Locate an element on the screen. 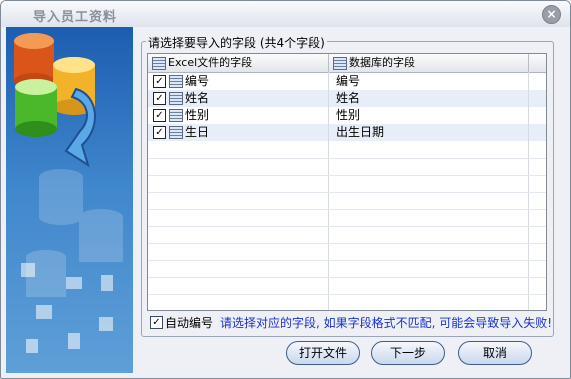 This screenshot has height=379, width=571. warning-text: 请选择对应的字段, 如果字段格式不匹配, 可能会导致导入失败! is located at coordinates (386, 323).